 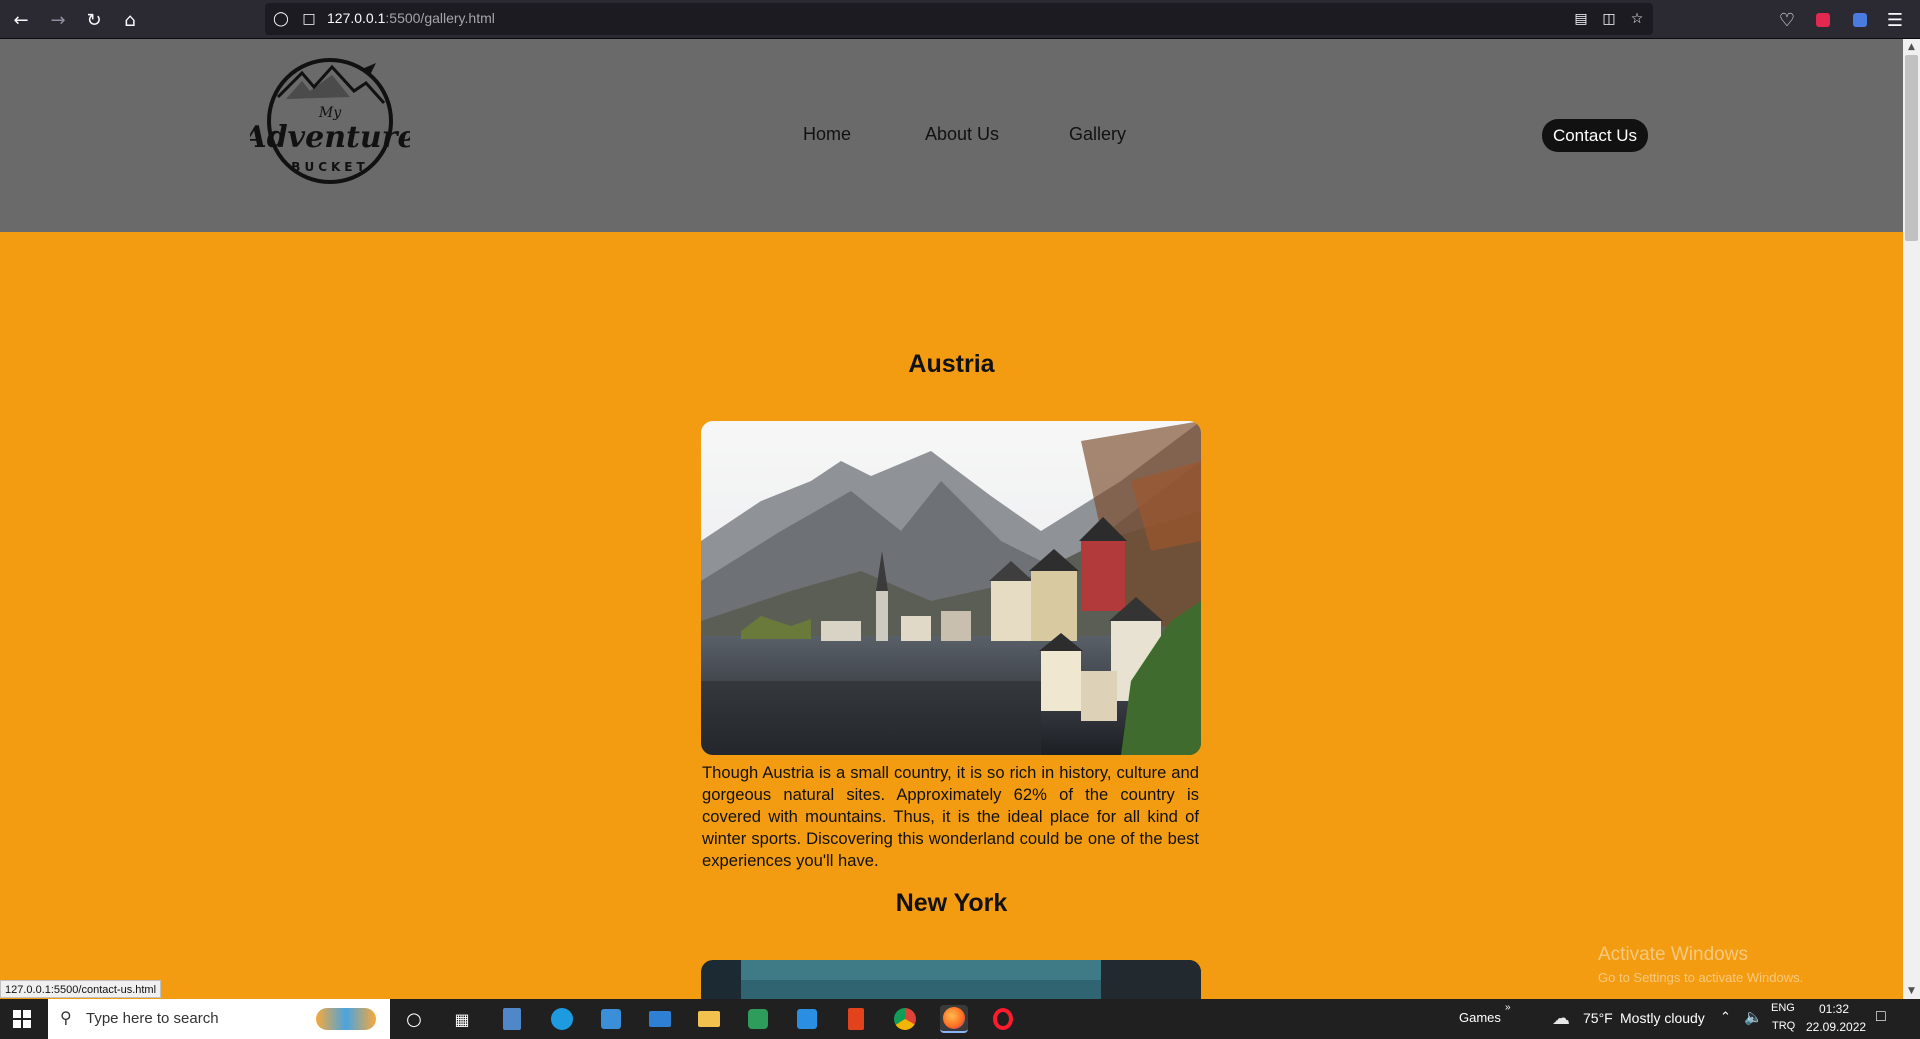 What do you see at coordinates (611, 1019) in the screenshot?
I see `store-icon` at bounding box center [611, 1019].